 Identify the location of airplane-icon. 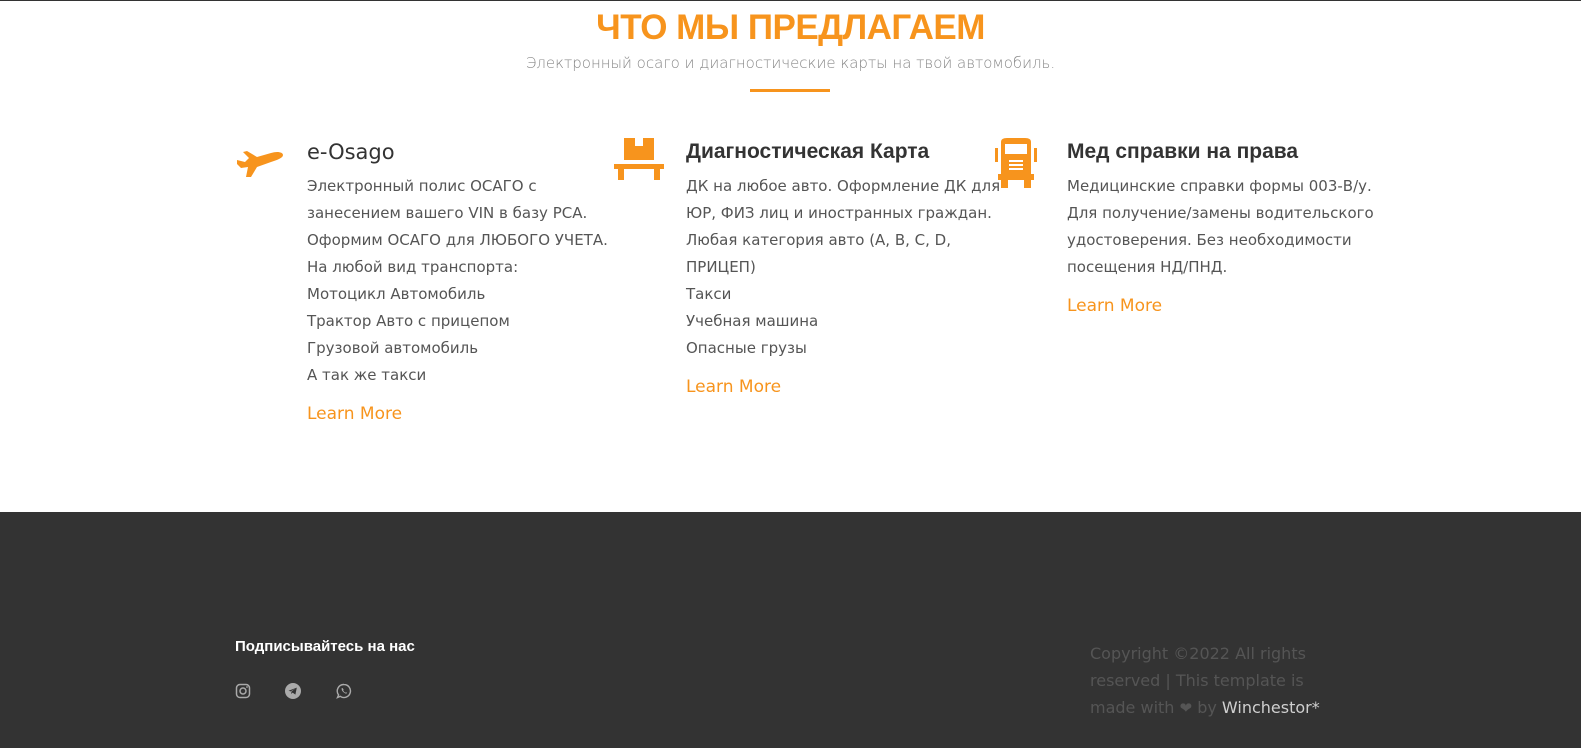
(260, 160).